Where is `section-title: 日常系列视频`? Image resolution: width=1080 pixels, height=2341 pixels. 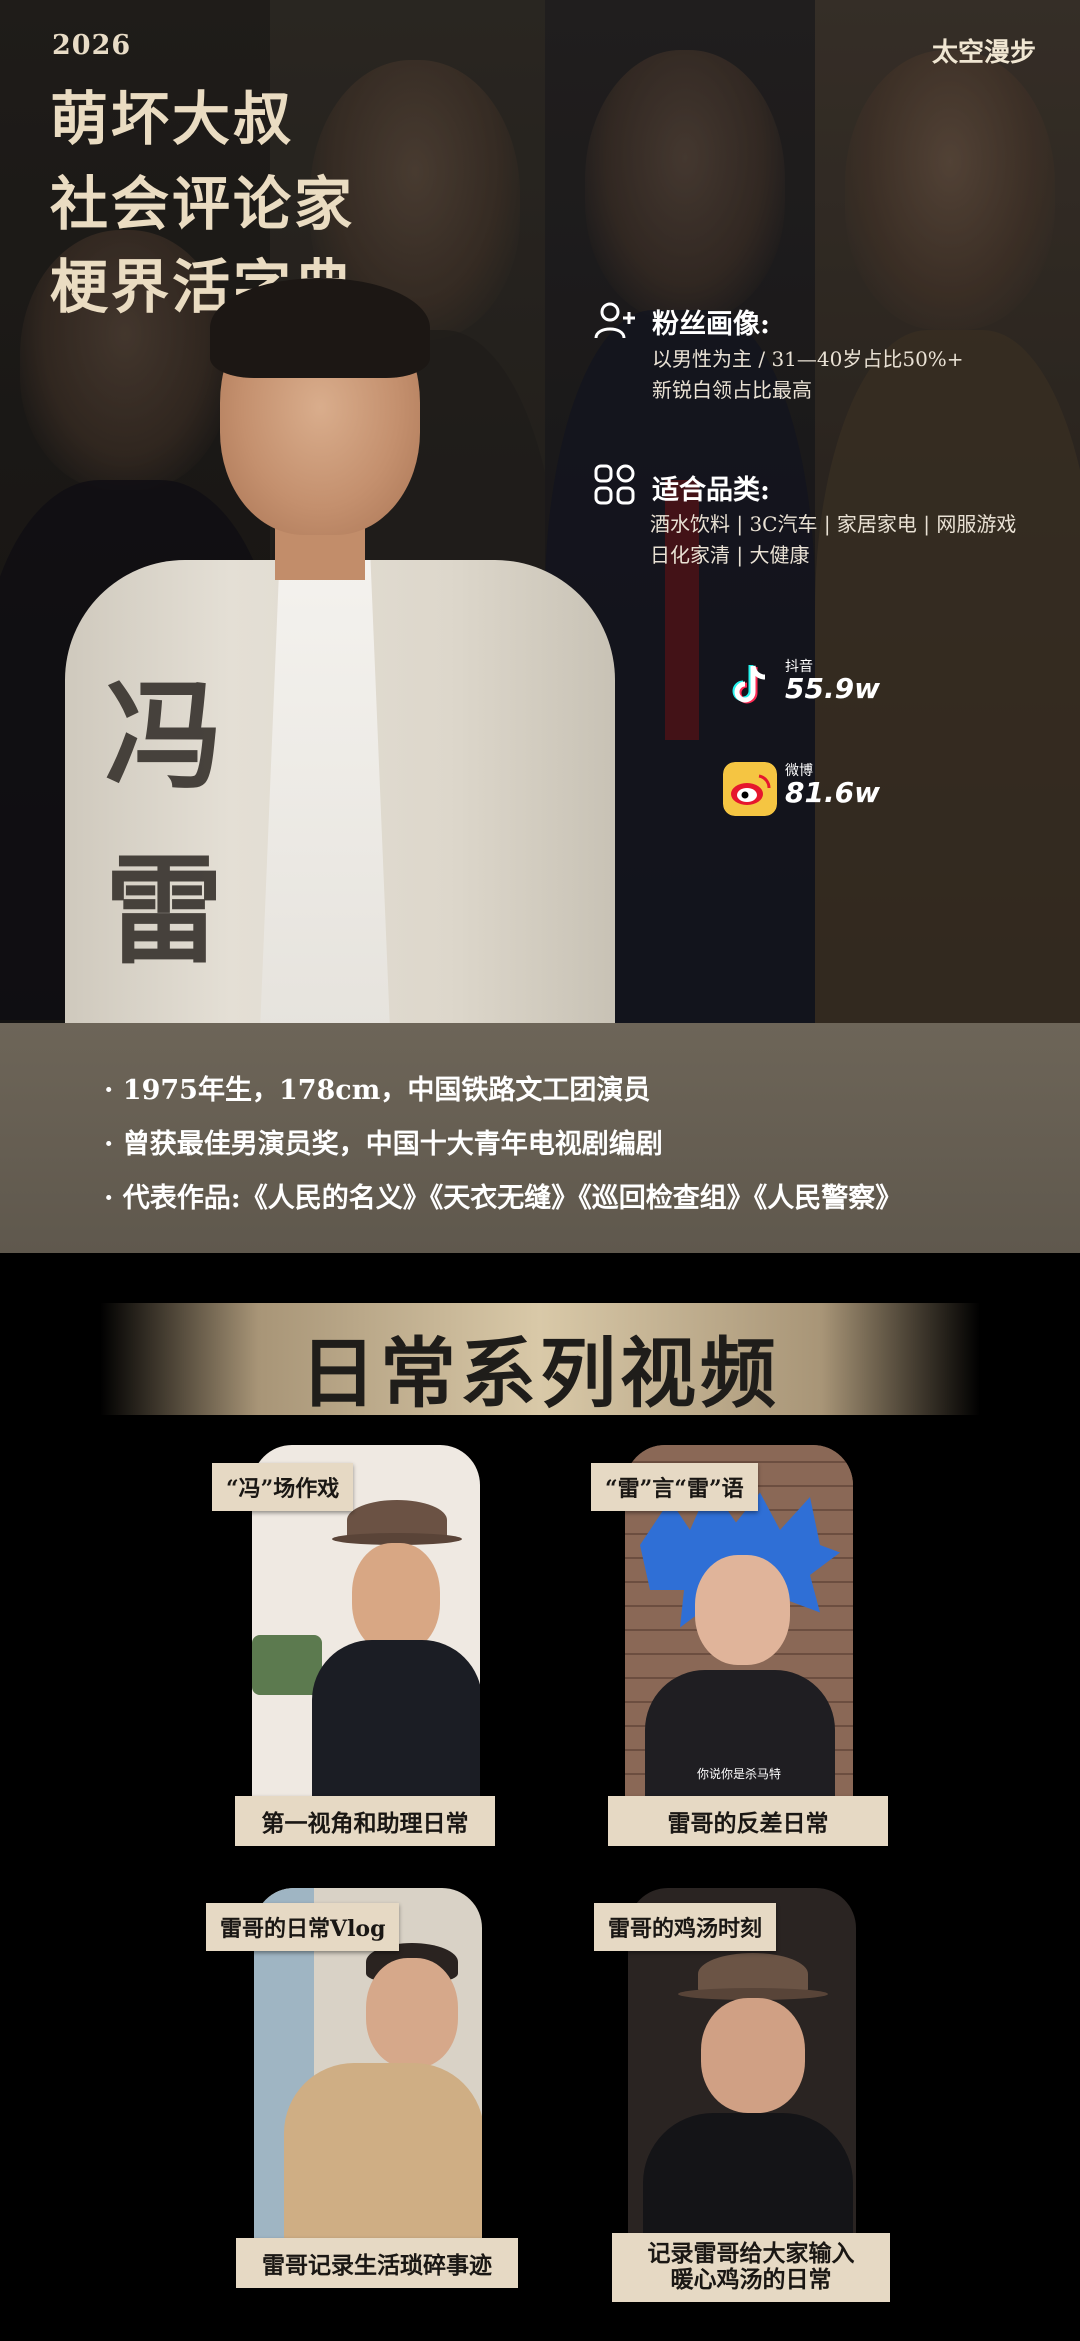 section-title: 日常系列视频 is located at coordinates (540, 1373).